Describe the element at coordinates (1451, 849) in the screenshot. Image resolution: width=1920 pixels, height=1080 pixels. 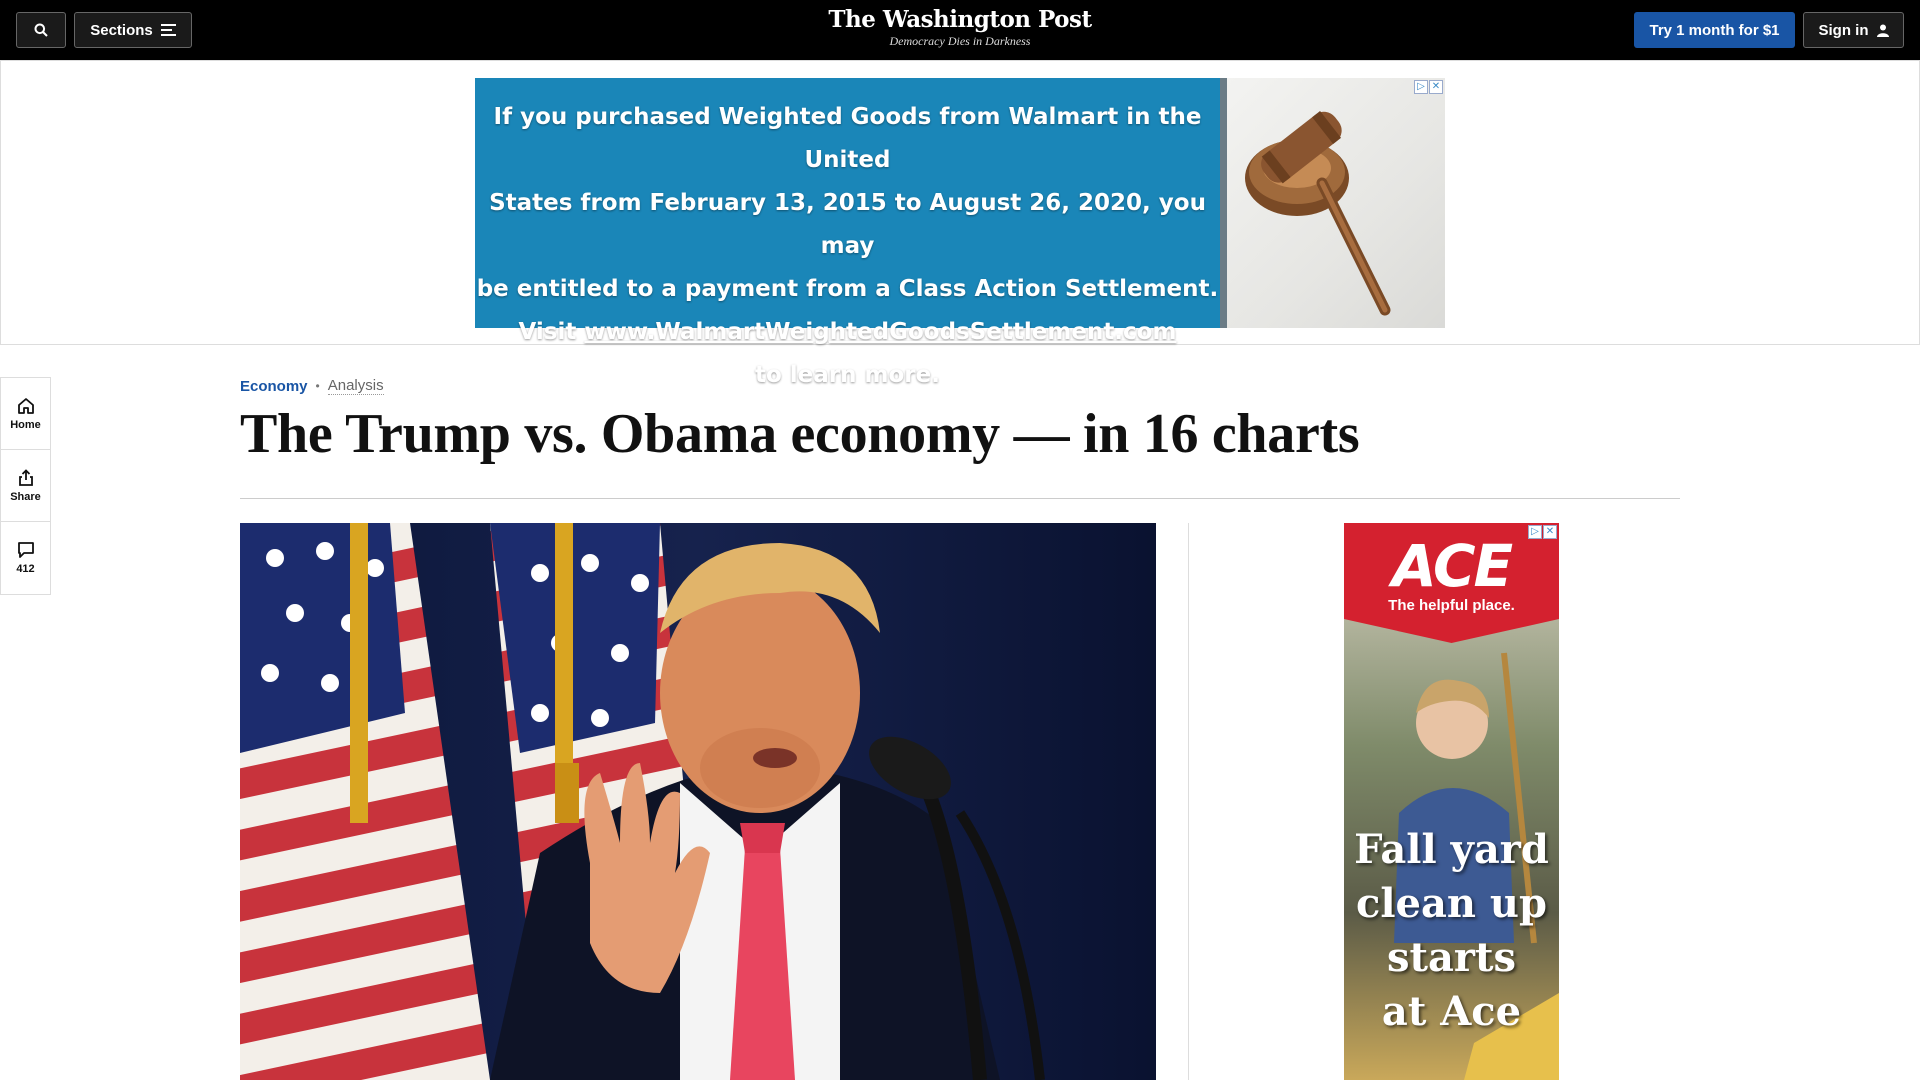
I see `ad-headline-line: Fall yard` at that location.